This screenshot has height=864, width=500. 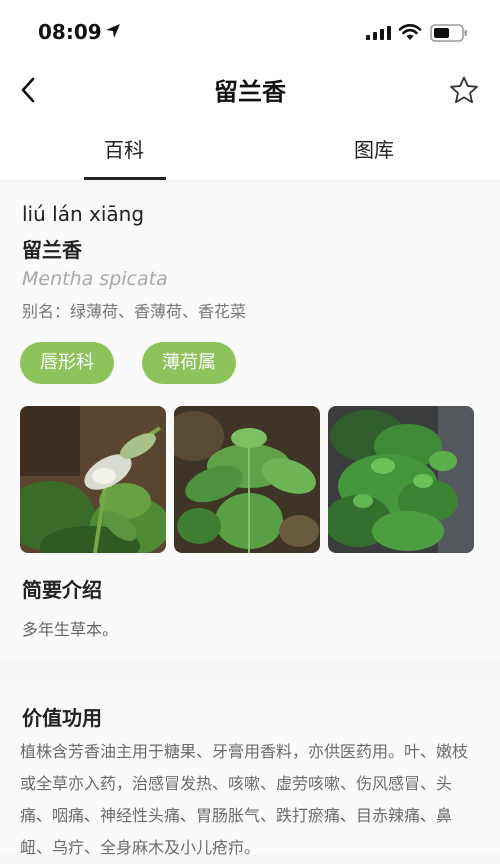 I want to click on active-tab-indicator, so click(x=125, y=178).